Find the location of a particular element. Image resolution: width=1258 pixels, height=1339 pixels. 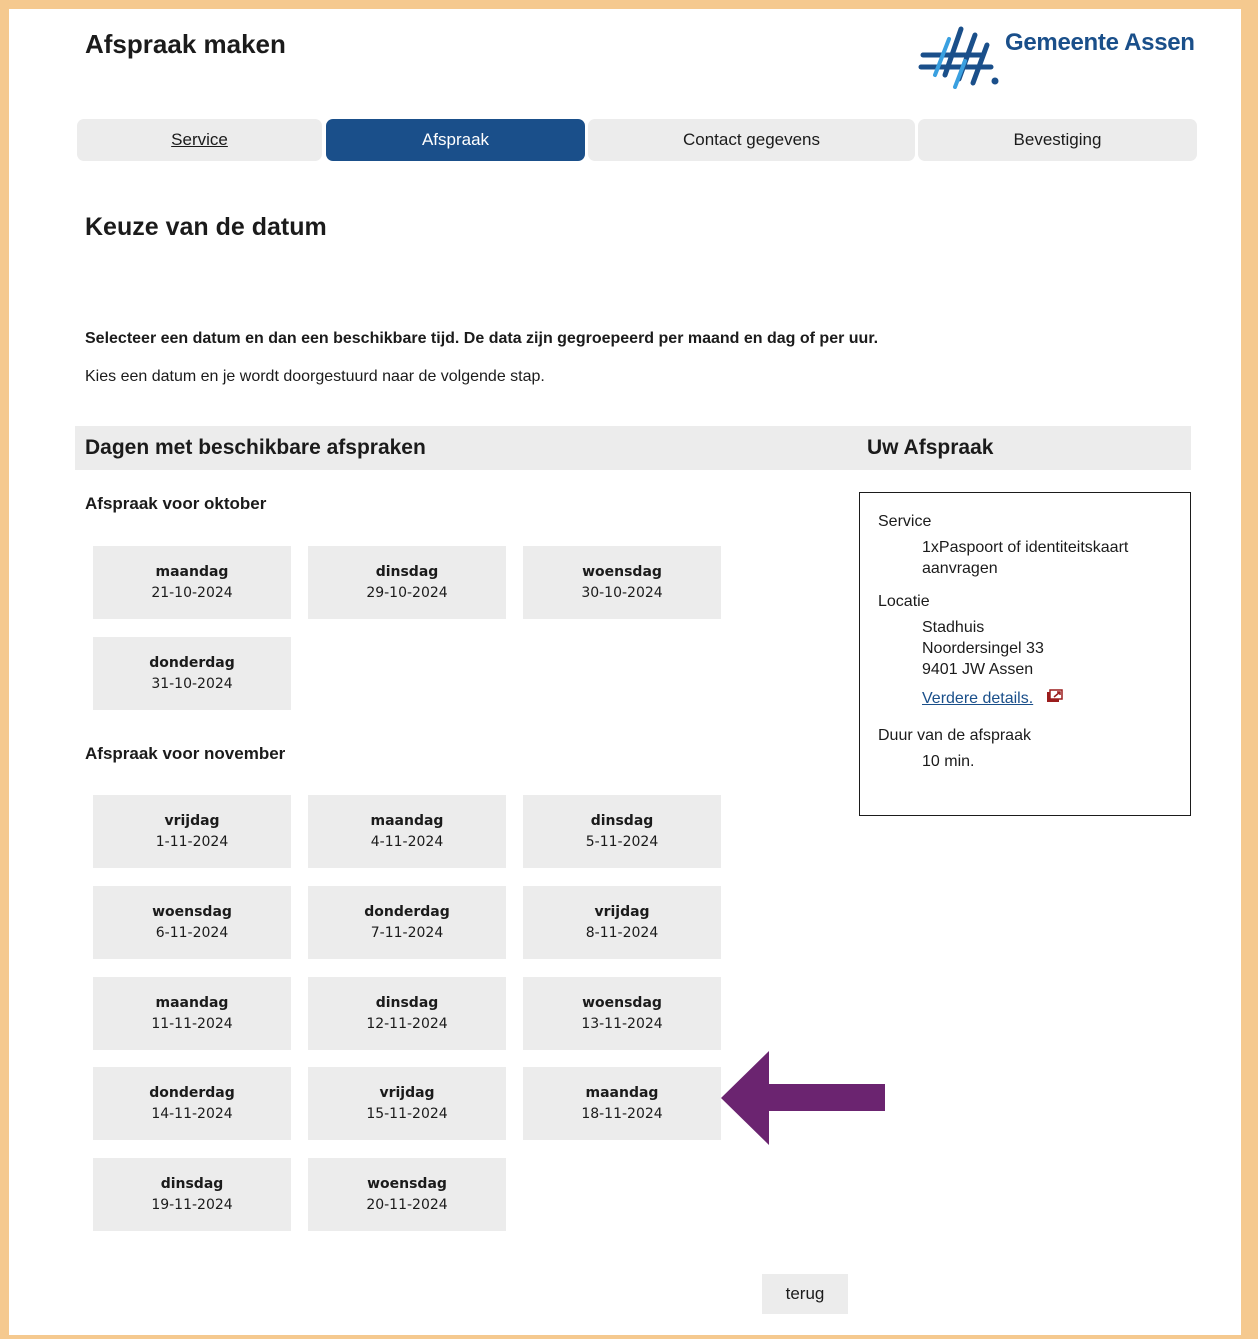

day-tile: dinsdag 12-11-2024 is located at coordinates (407, 1013).